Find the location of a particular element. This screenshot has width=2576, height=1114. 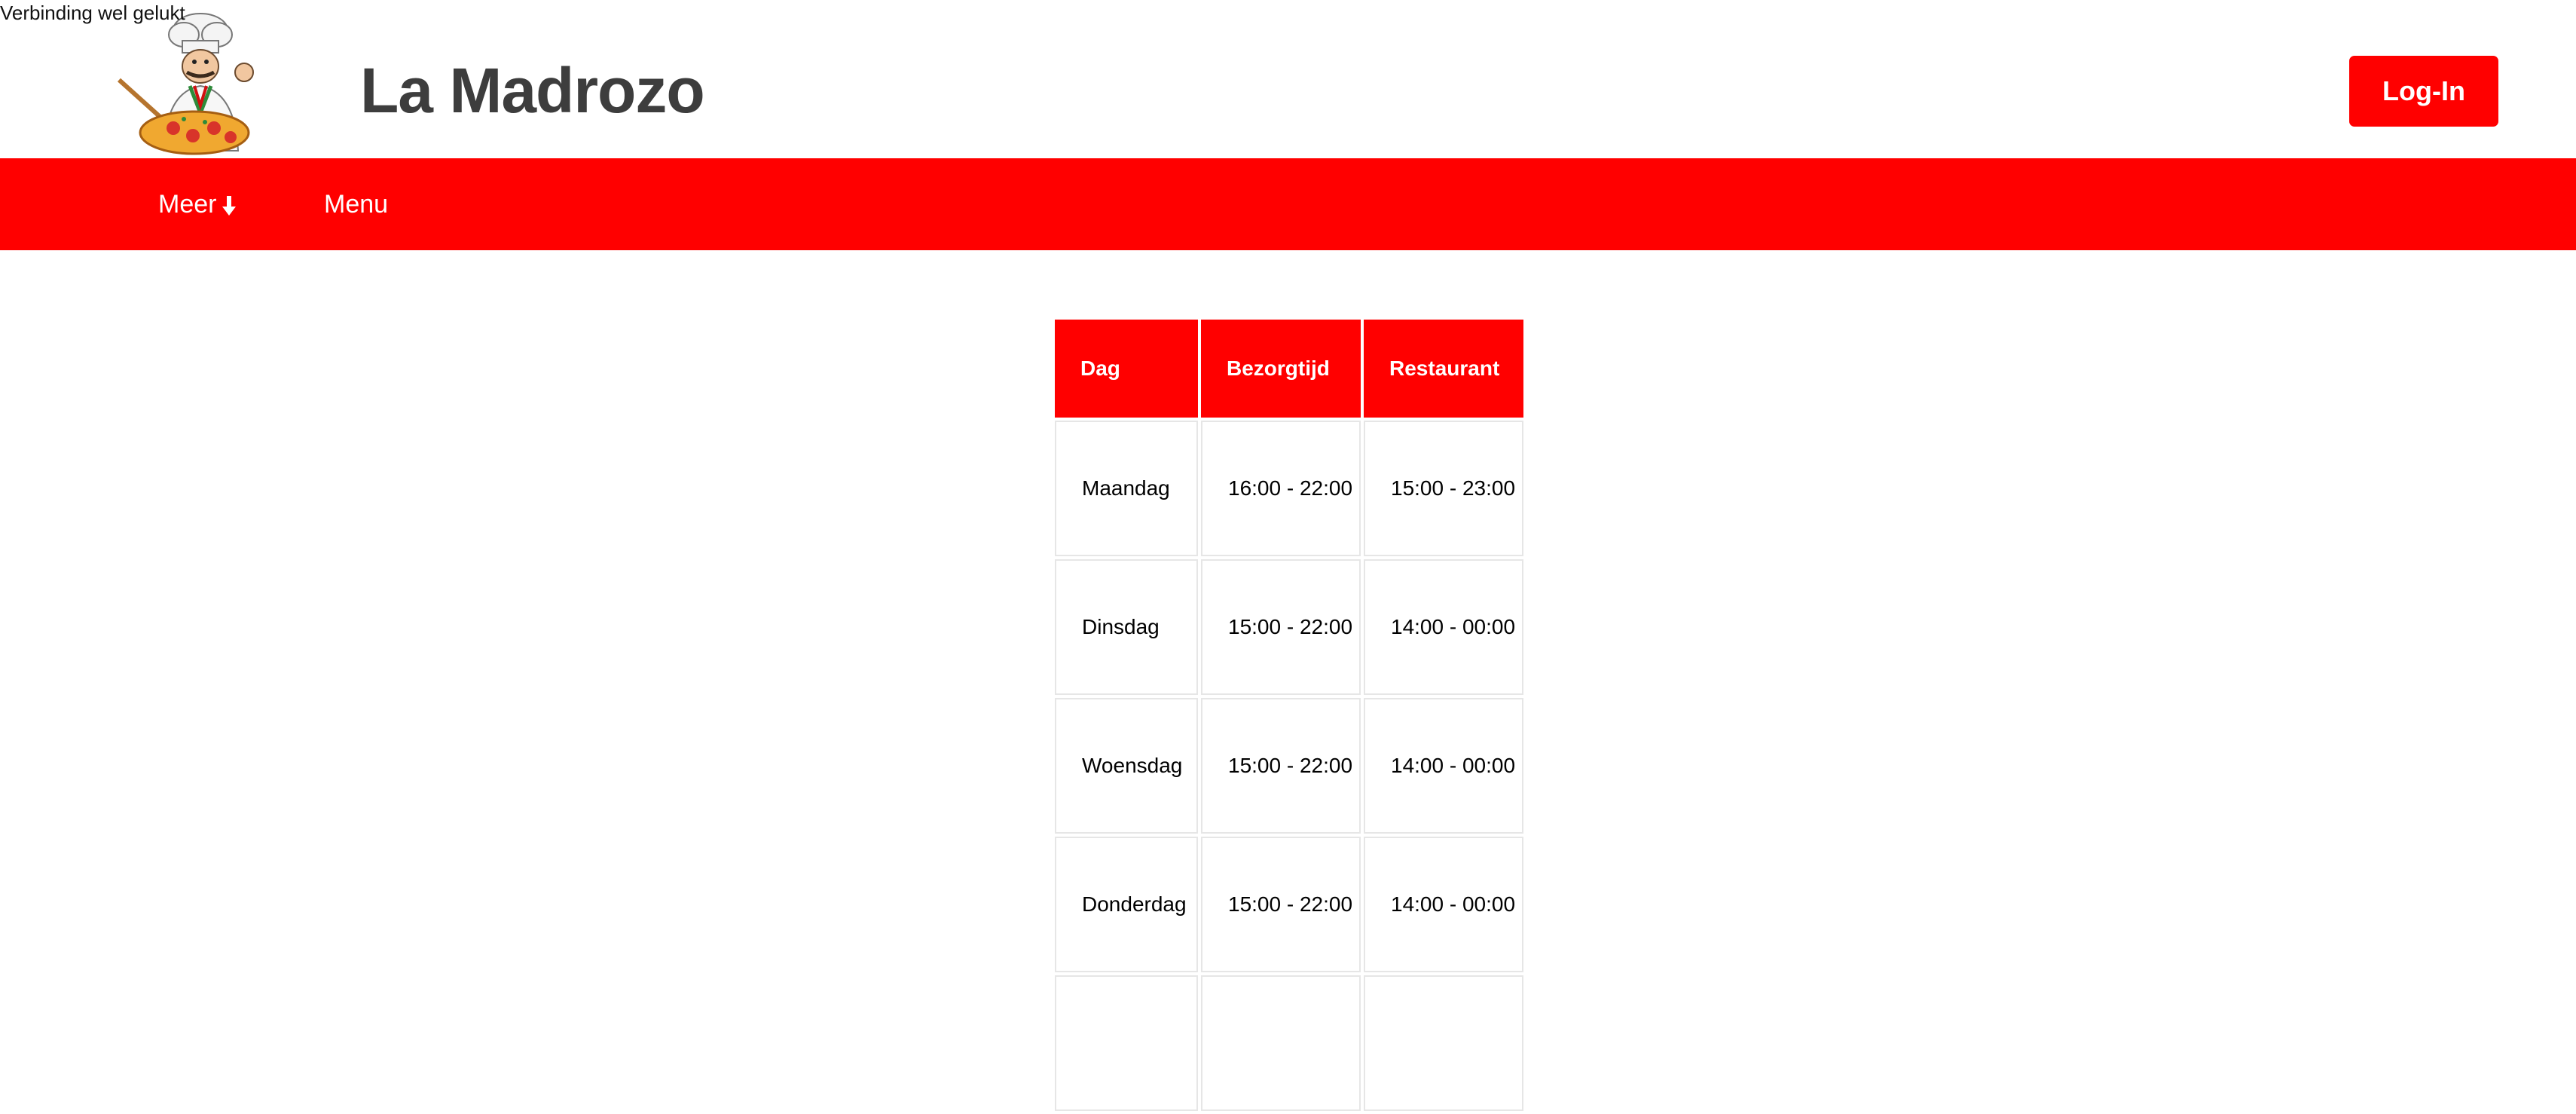

table-row: Donderdag 15:00 - 22:00 14:00 - 00:00 is located at coordinates (1289, 905).